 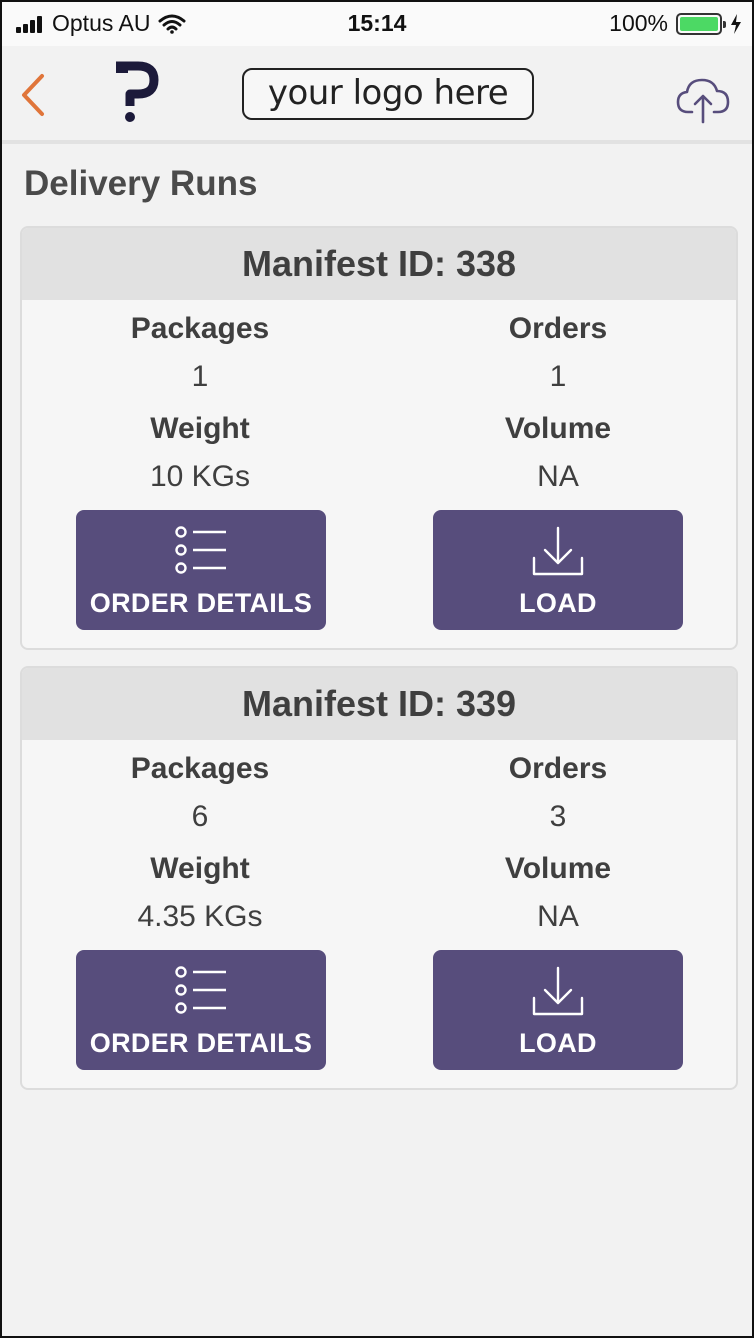 I want to click on orders-stat: Orders 1, so click(x=558, y=353).